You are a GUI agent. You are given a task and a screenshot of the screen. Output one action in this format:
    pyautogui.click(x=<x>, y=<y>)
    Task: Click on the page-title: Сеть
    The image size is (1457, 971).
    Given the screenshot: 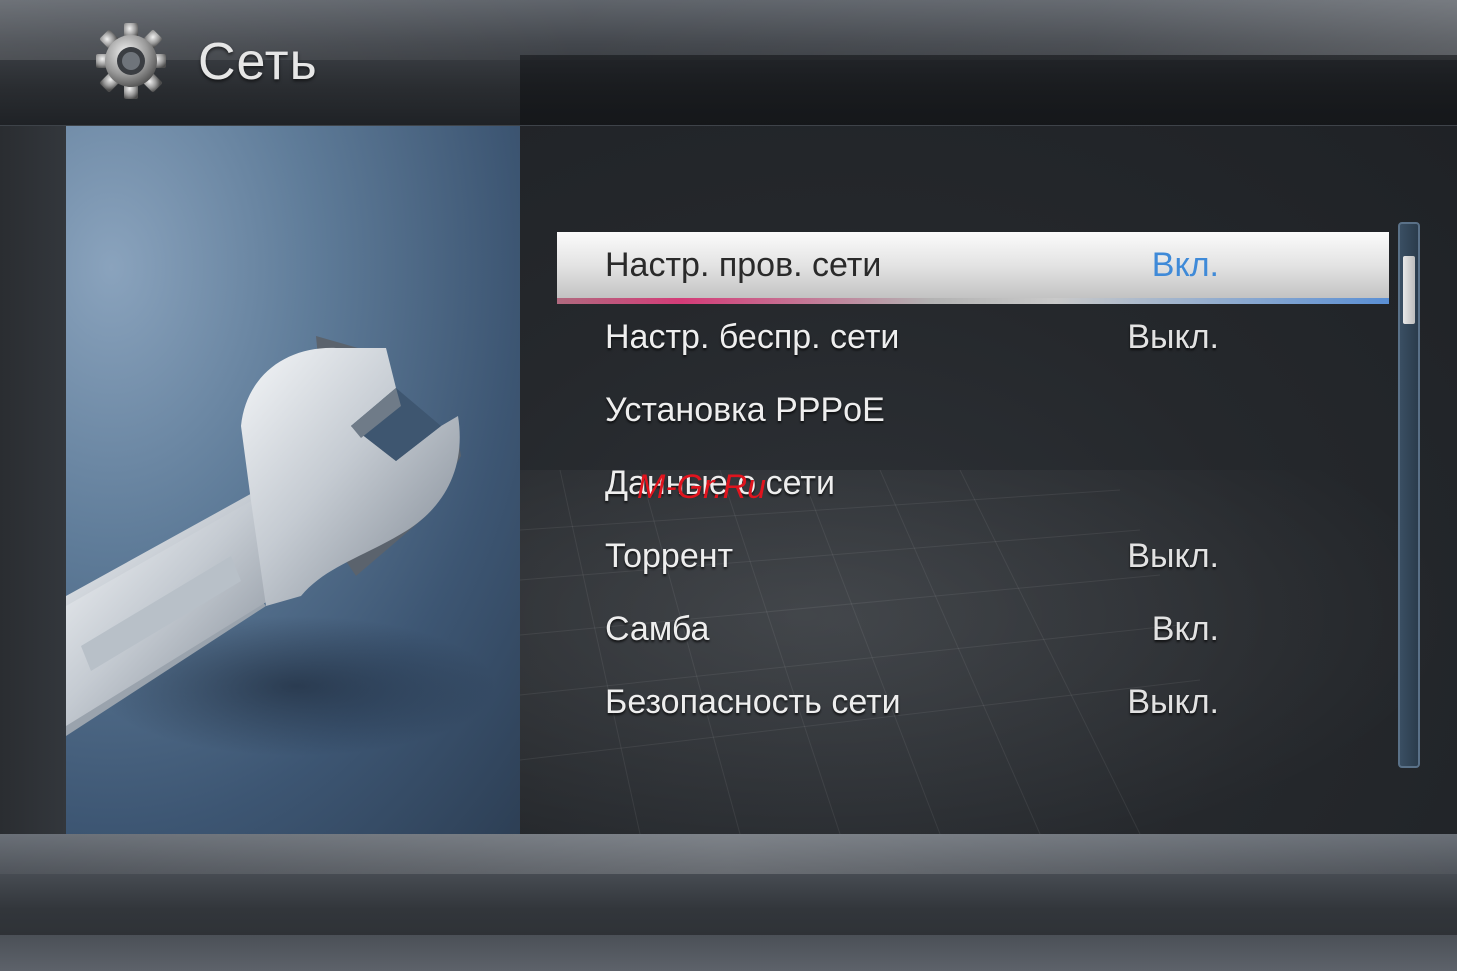 What is the action you would take?
    pyautogui.click(x=258, y=62)
    